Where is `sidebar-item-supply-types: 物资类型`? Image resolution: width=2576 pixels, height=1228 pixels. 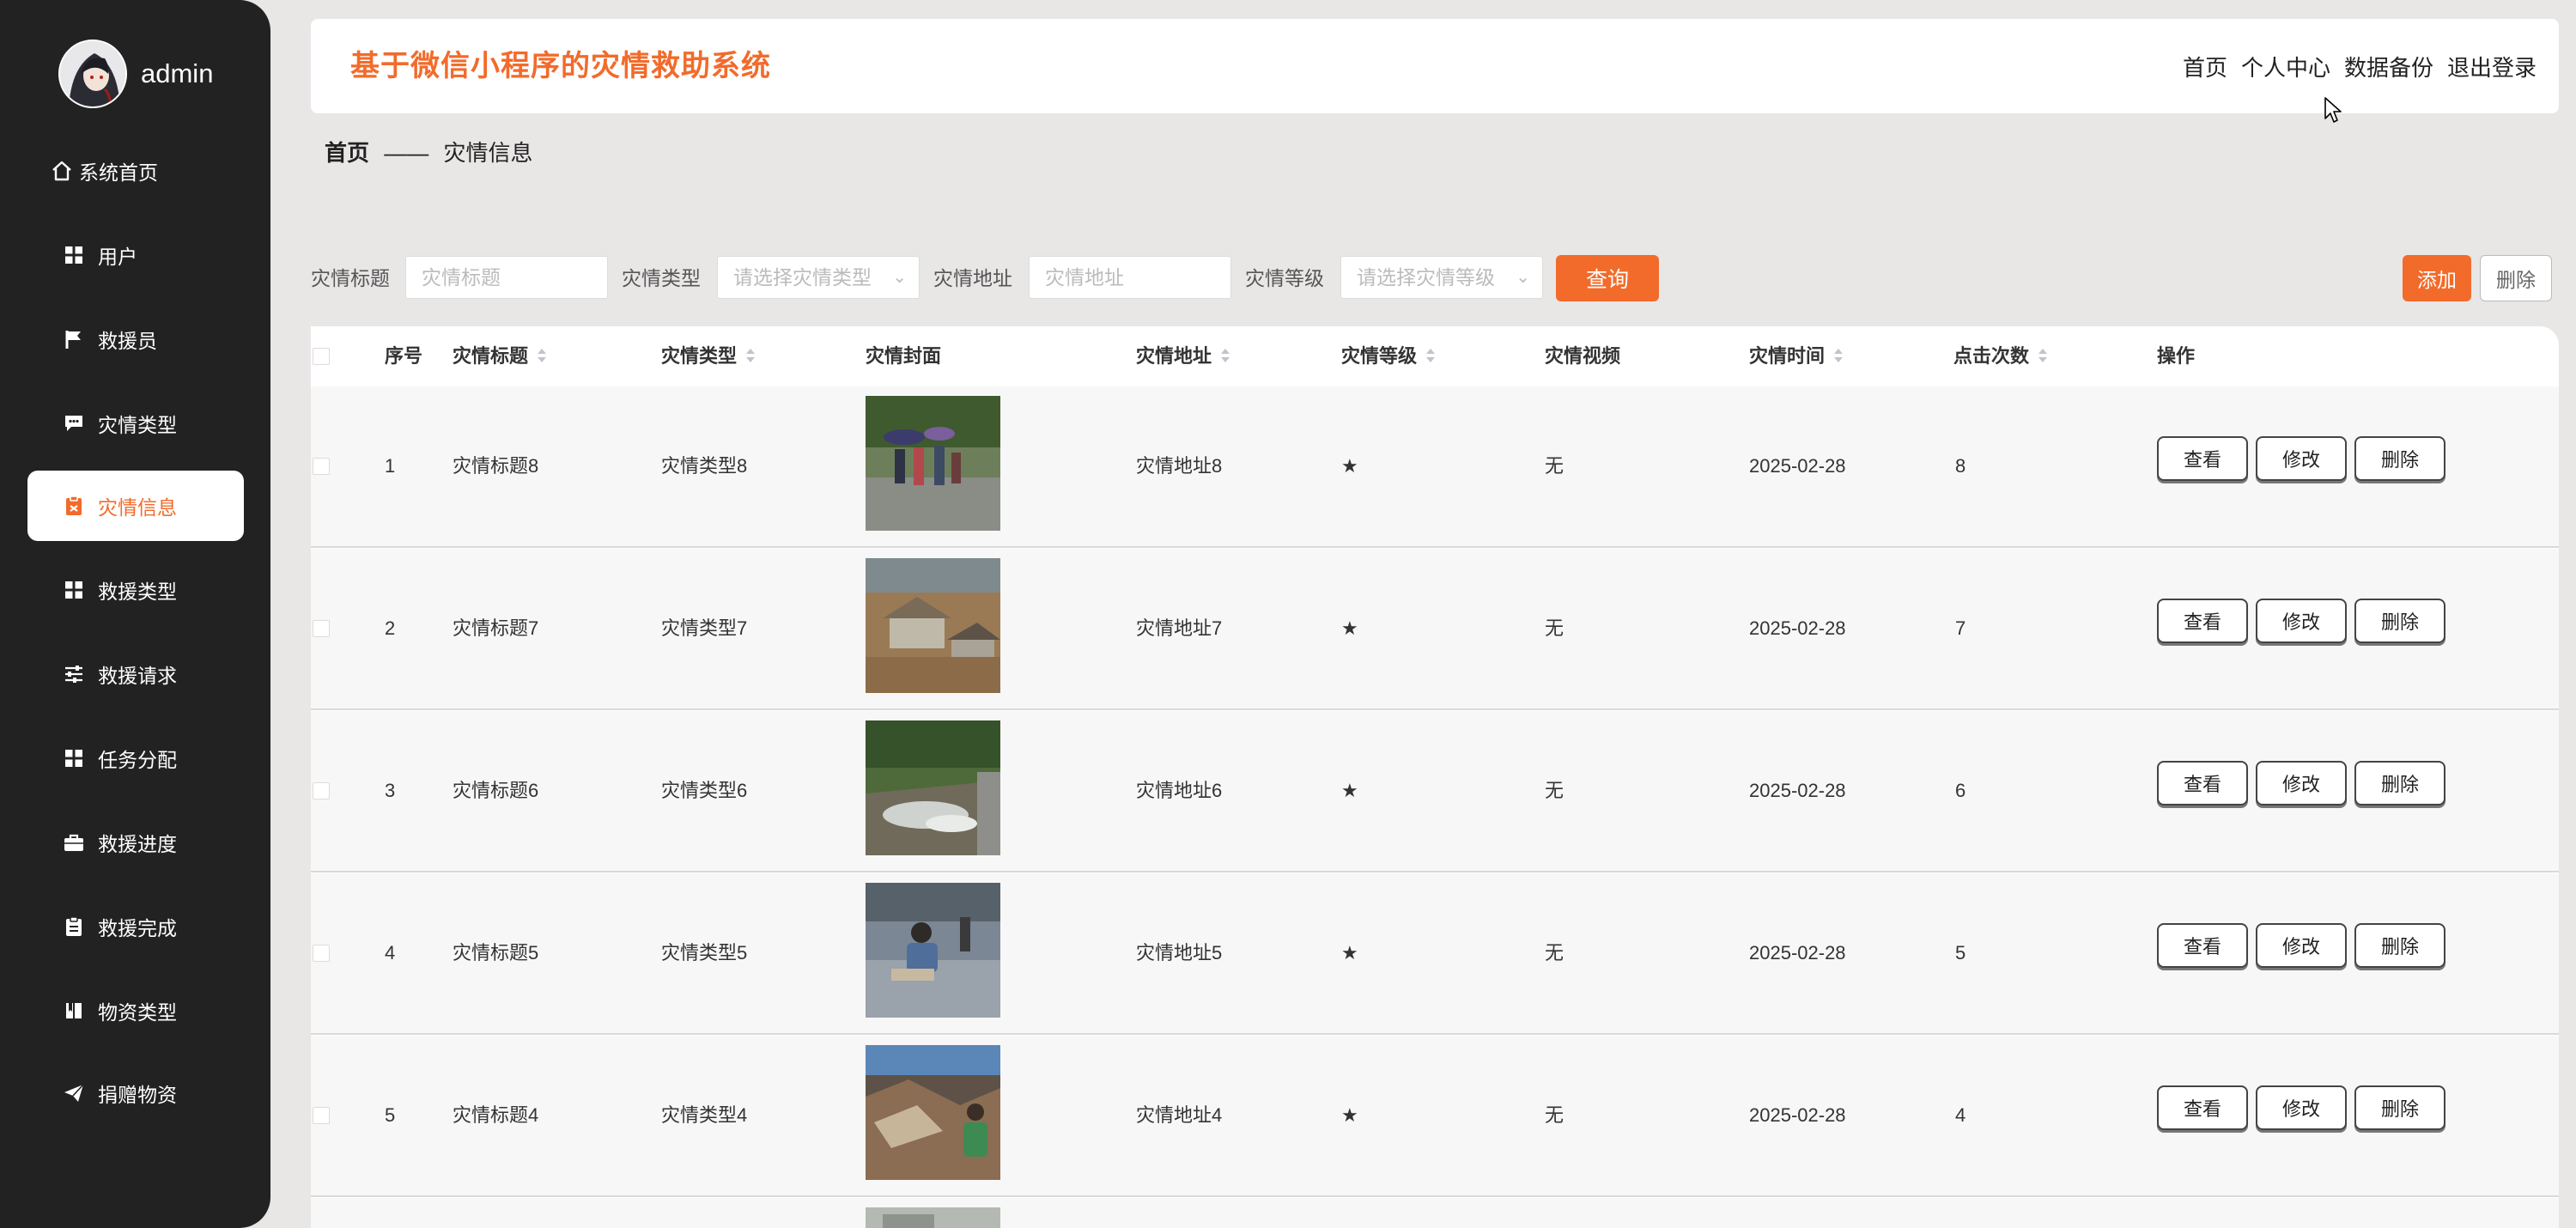 sidebar-item-supply-types: 物资类型 is located at coordinates (135, 1011).